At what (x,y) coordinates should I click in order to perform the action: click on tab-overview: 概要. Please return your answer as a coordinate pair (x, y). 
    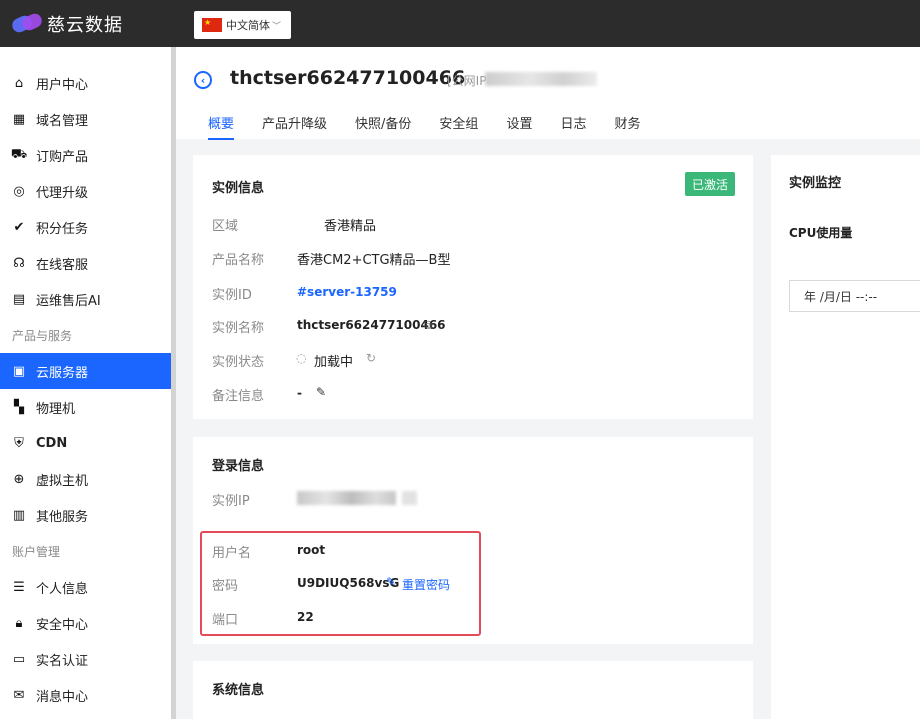
    Looking at the image, I should click on (221, 126).